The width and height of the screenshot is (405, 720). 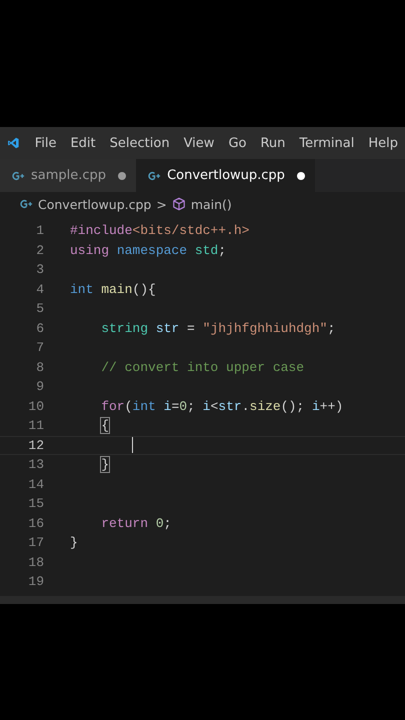 I want to click on menu-item: Help, so click(x=383, y=143).